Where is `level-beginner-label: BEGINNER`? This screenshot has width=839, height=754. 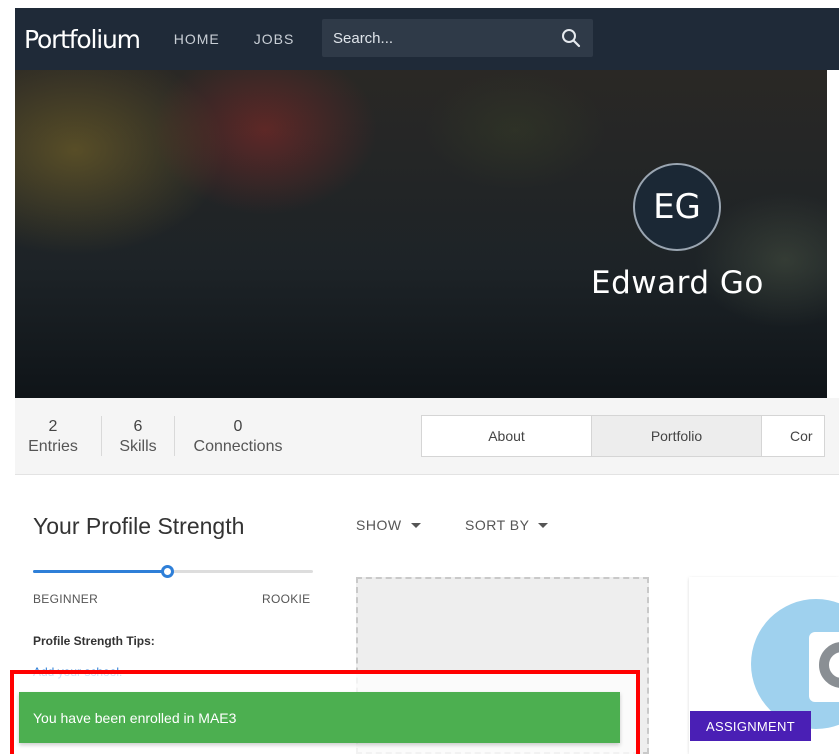
level-beginner-label: BEGINNER is located at coordinates (66, 599).